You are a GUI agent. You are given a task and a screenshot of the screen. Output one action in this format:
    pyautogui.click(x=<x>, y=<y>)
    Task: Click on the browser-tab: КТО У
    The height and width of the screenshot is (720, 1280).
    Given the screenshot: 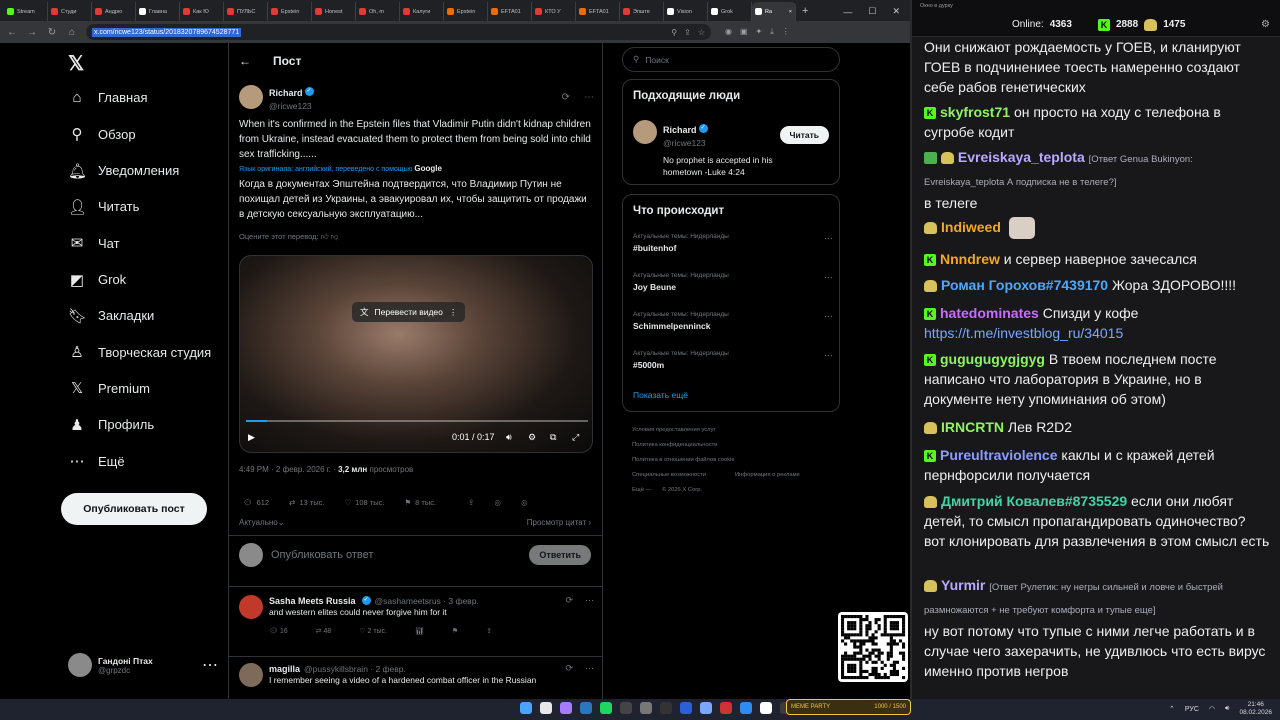 What is the action you would take?
    pyautogui.click(x=554, y=11)
    